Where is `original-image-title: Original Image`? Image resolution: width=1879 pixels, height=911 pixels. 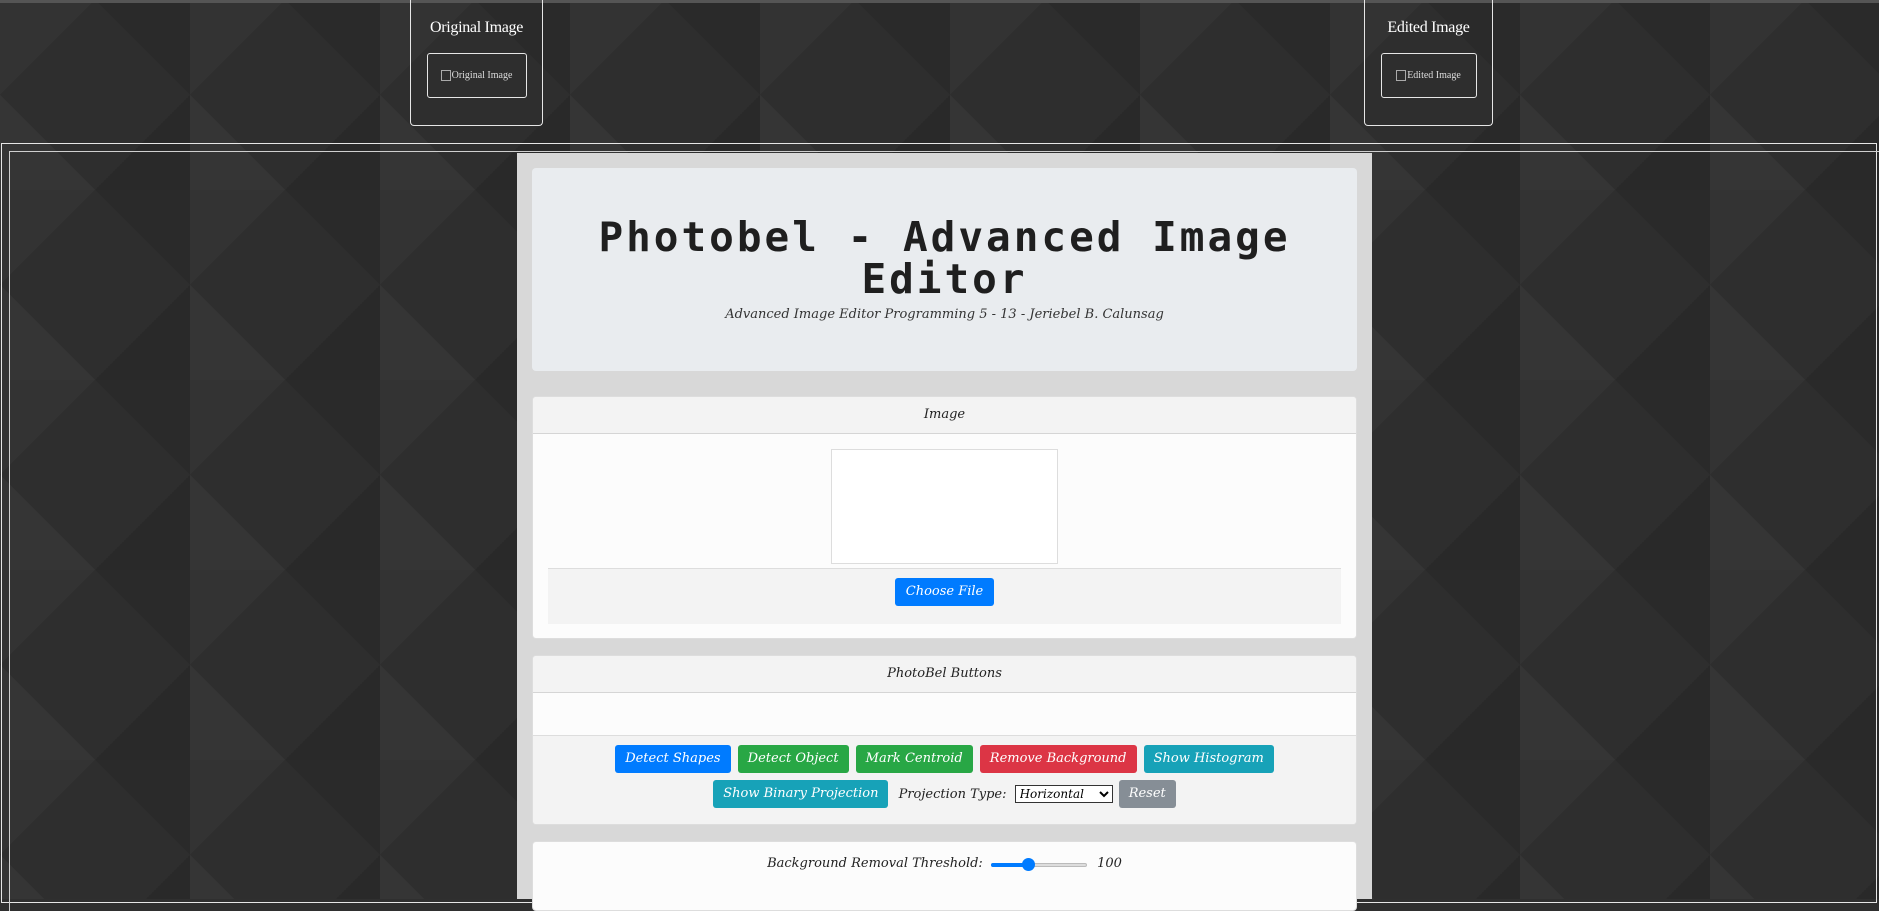
original-image-title: Original Image is located at coordinates (476, 27).